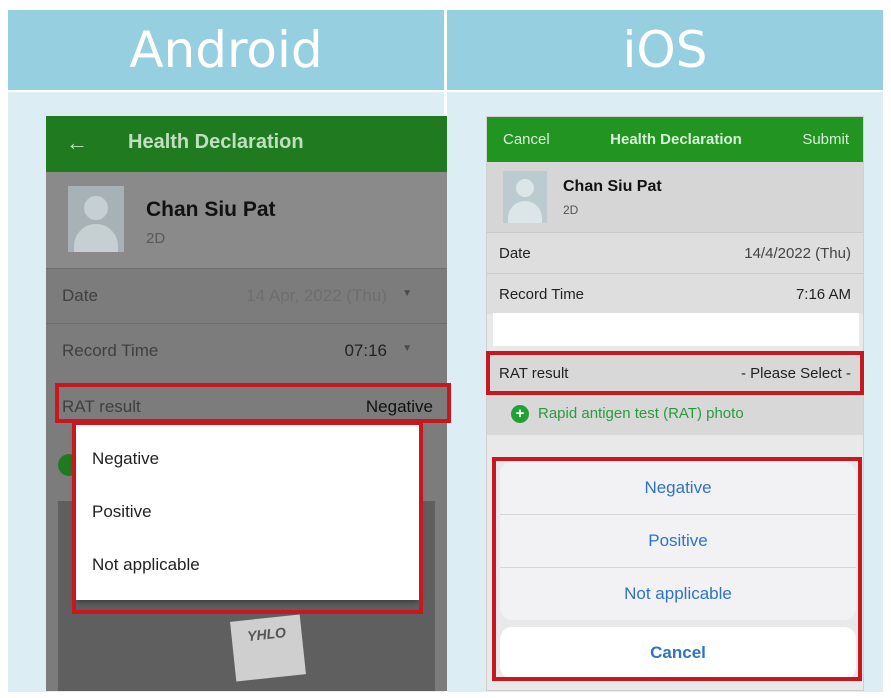 The width and height of the screenshot is (891, 698). I want to click on android-profile: Chan Siu Pat 2D, so click(246, 220).